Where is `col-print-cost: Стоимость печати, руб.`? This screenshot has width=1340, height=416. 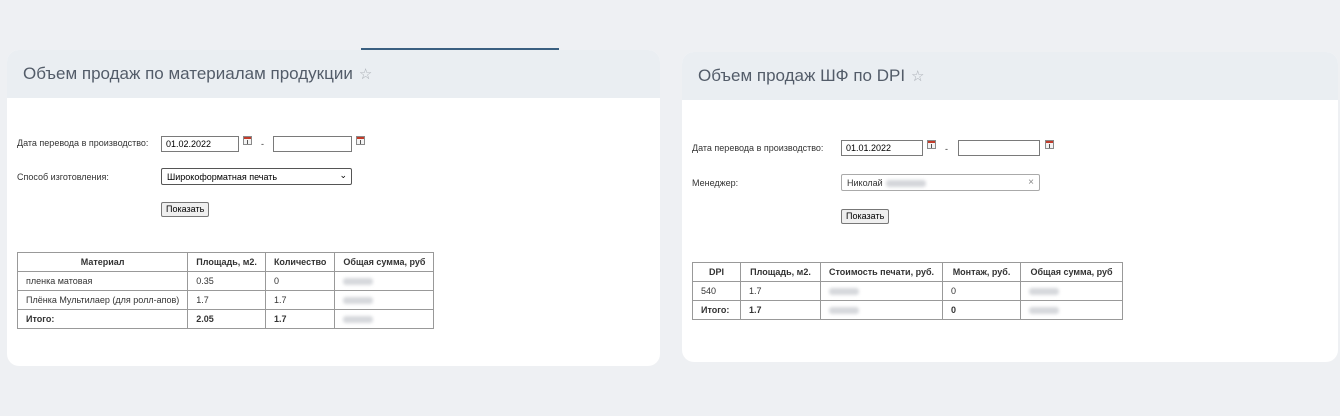
col-print-cost: Стоимость печати, руб. is located at coordinates (881, 272).